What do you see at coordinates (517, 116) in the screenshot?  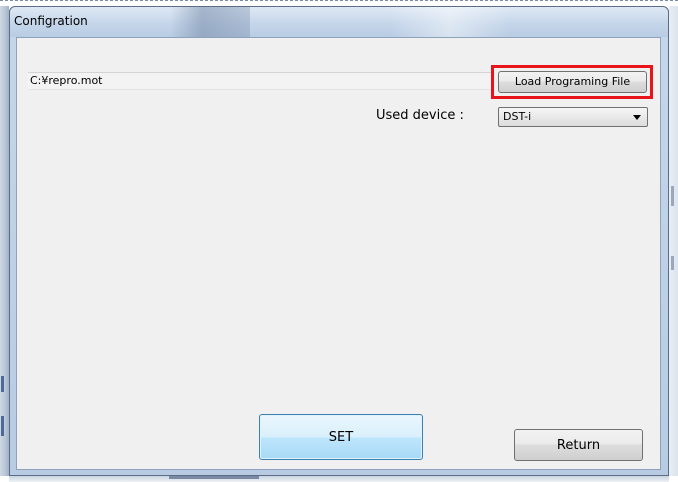 I see `used-device-value: DST-i` at bounding box center [517, 116].